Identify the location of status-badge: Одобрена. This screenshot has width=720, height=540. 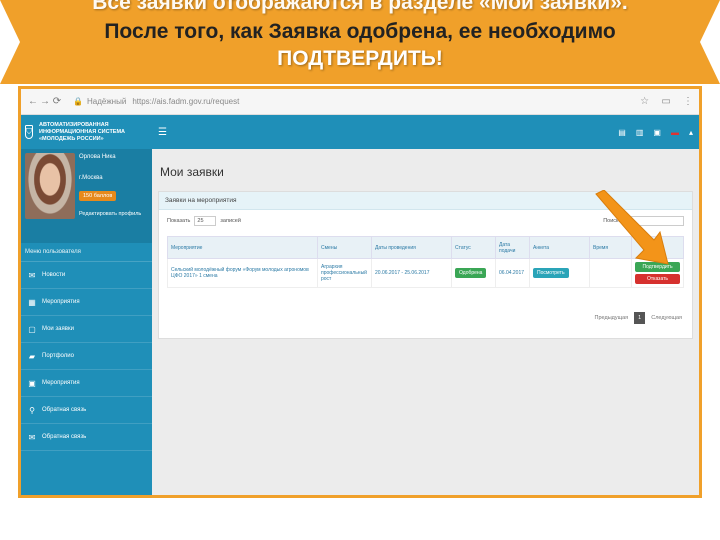
(471, 273).